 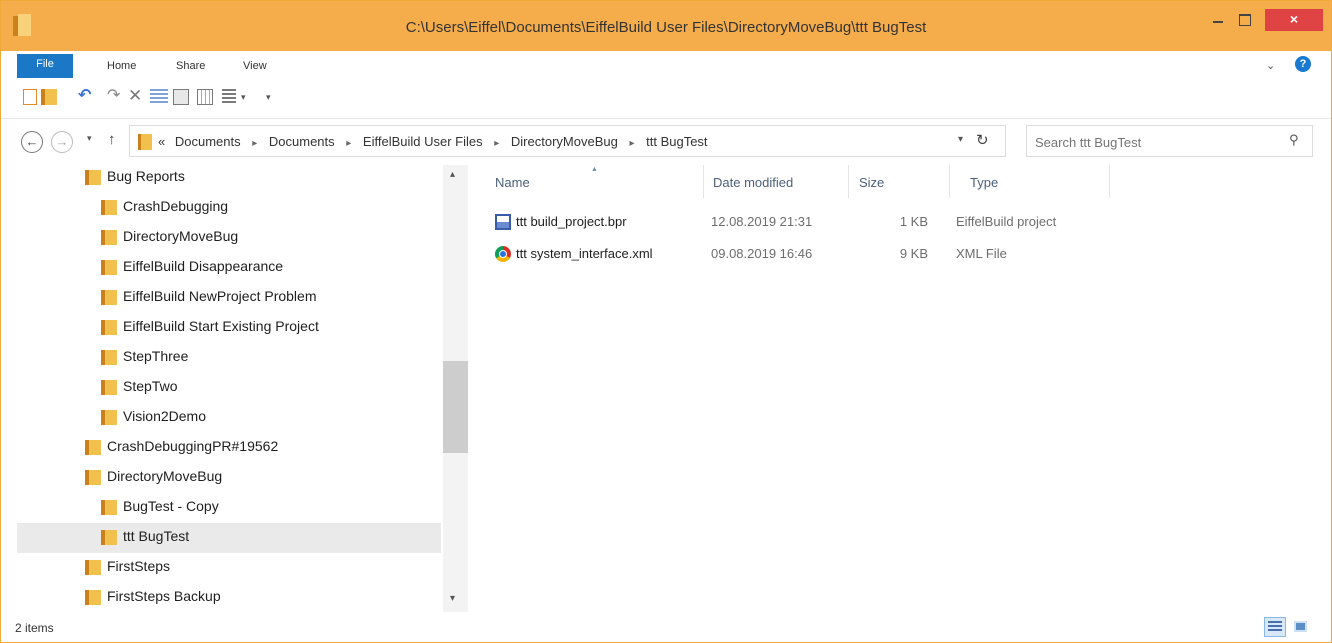 What do you see at coordinates (594, 169) in the screenshot?
I see `sort-ascending-icon: ▲` at bounding box center [594, 169].